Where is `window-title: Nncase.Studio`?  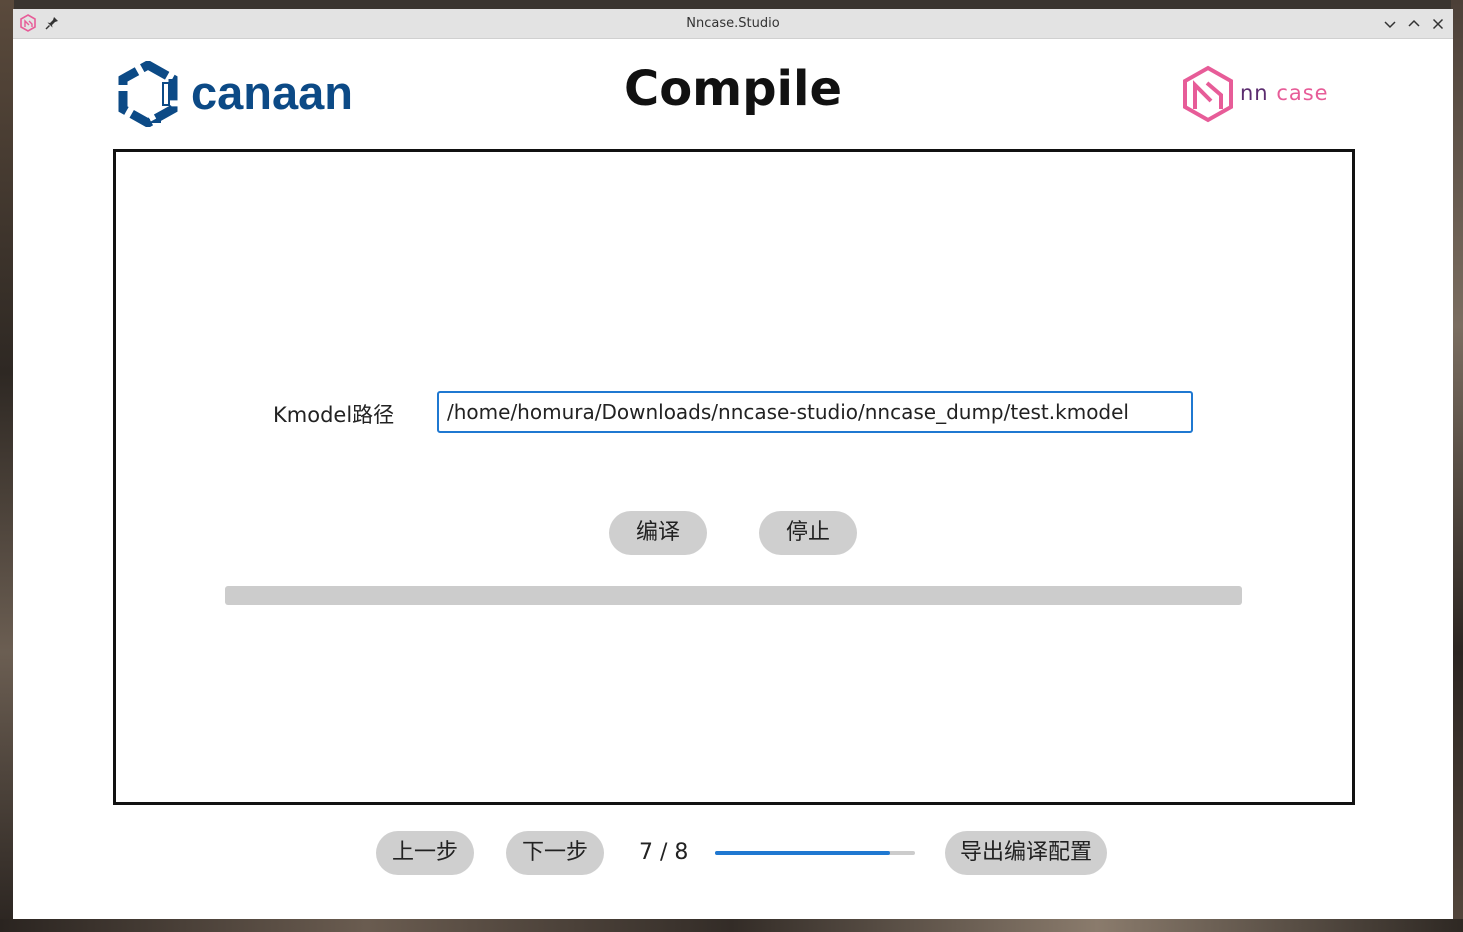 window-title: Nncase.Studio is located at coordinates (733, 23).